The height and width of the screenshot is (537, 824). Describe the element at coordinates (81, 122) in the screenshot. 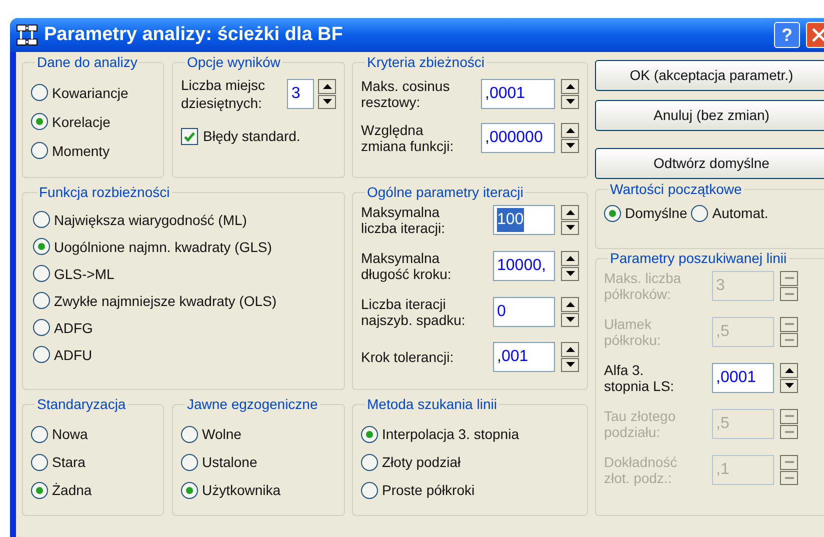

I see `radio-label: Korelacje` at that location.